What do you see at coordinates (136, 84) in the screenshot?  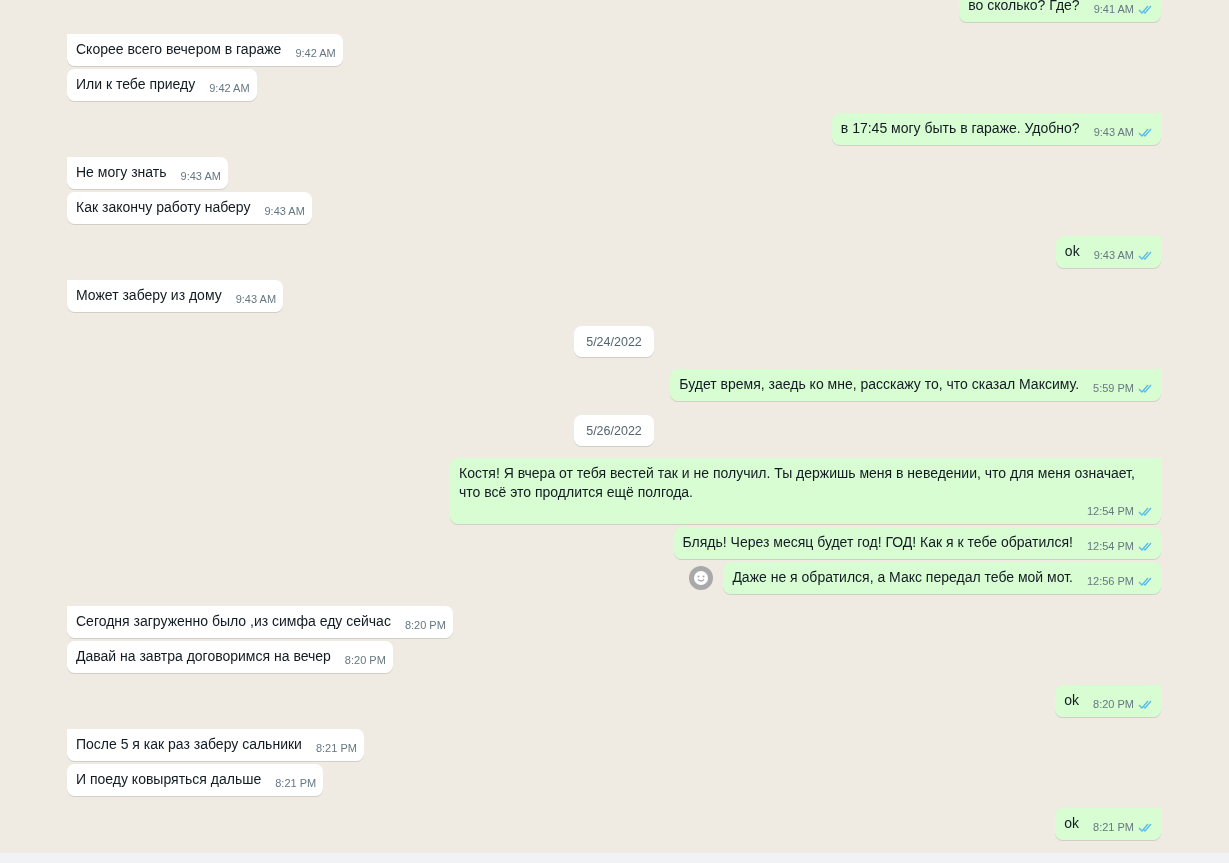 I see `message-text: Или к тебе приеду` at bounding box center [136, 84].